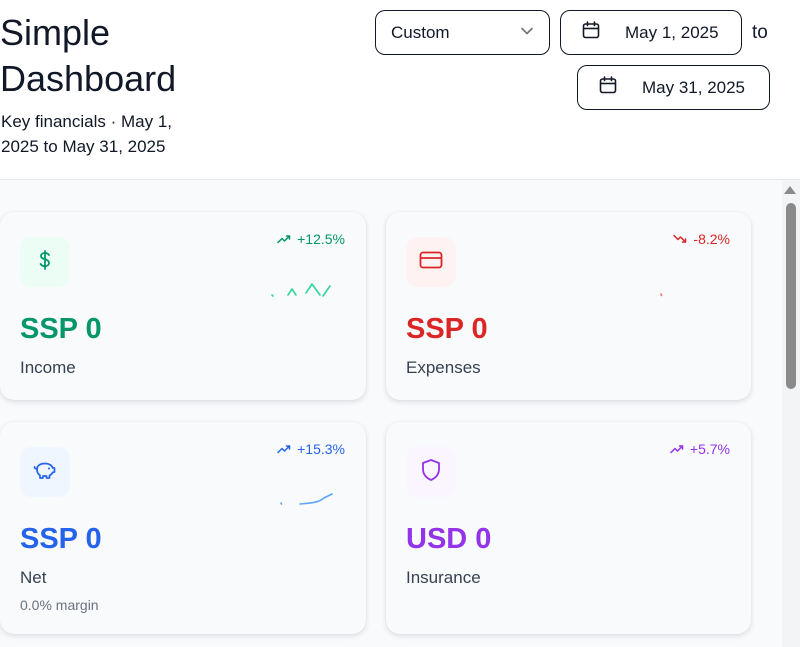  What do you see at coordinates (61, 329) in the screenshot?
I see `income-value: SSP 0` at bounding box center [61, 329].